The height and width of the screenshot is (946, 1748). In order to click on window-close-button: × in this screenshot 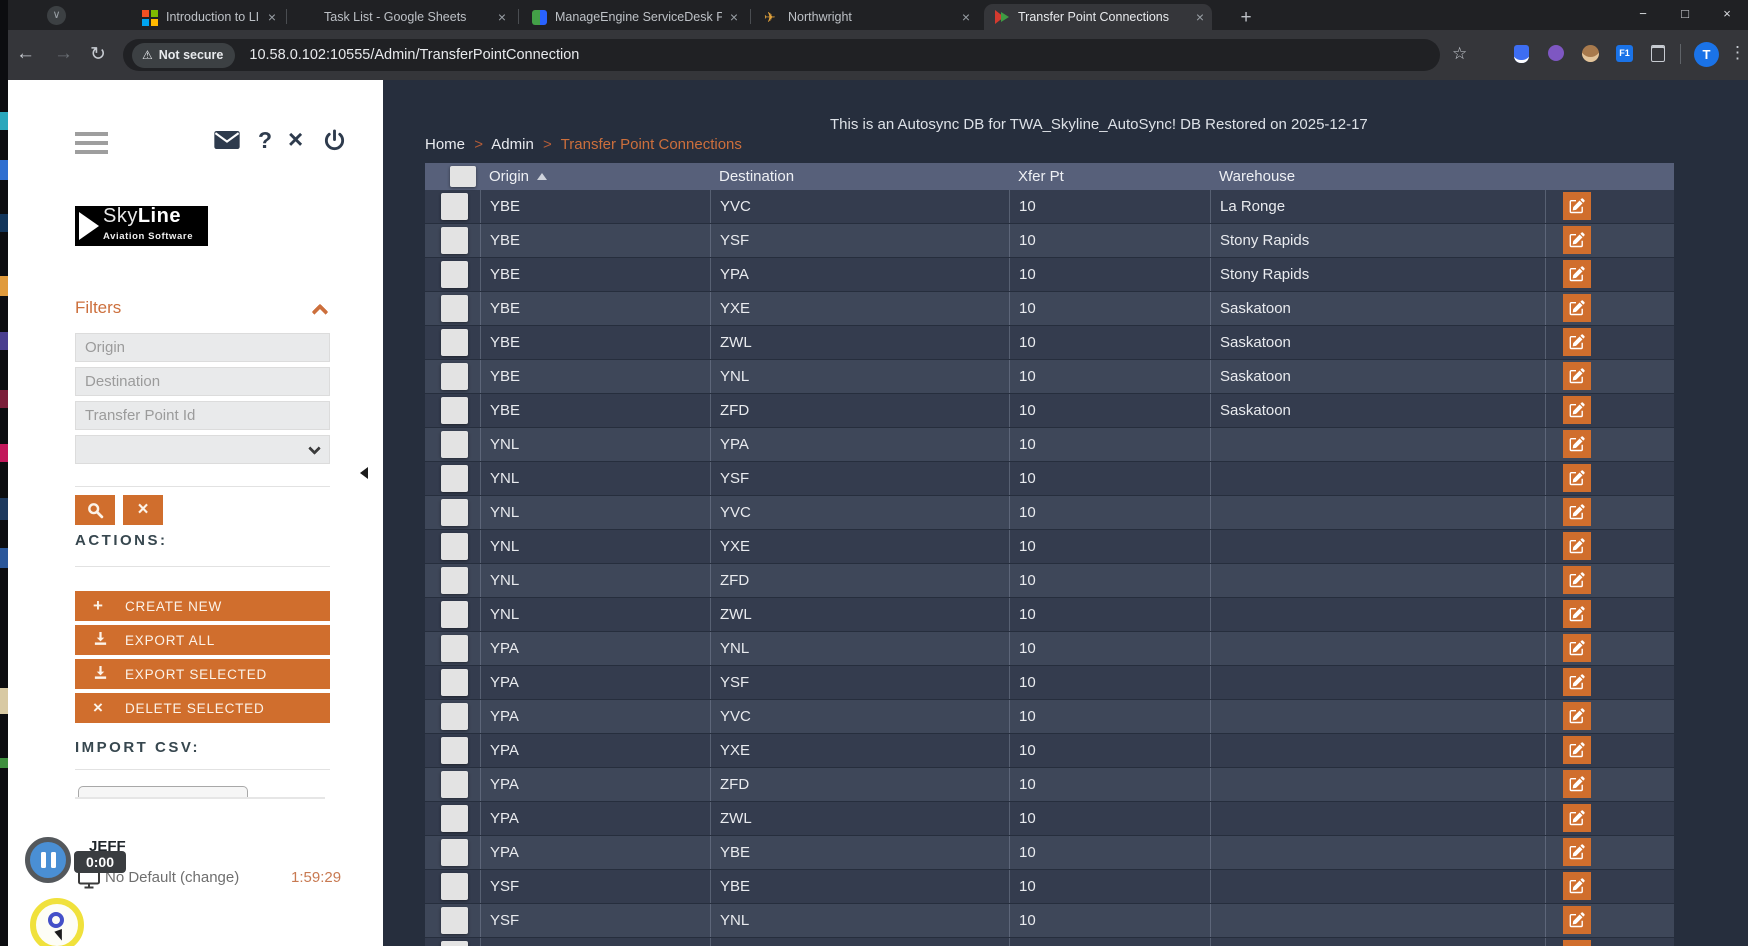, I will do `click(1727, 15)`.